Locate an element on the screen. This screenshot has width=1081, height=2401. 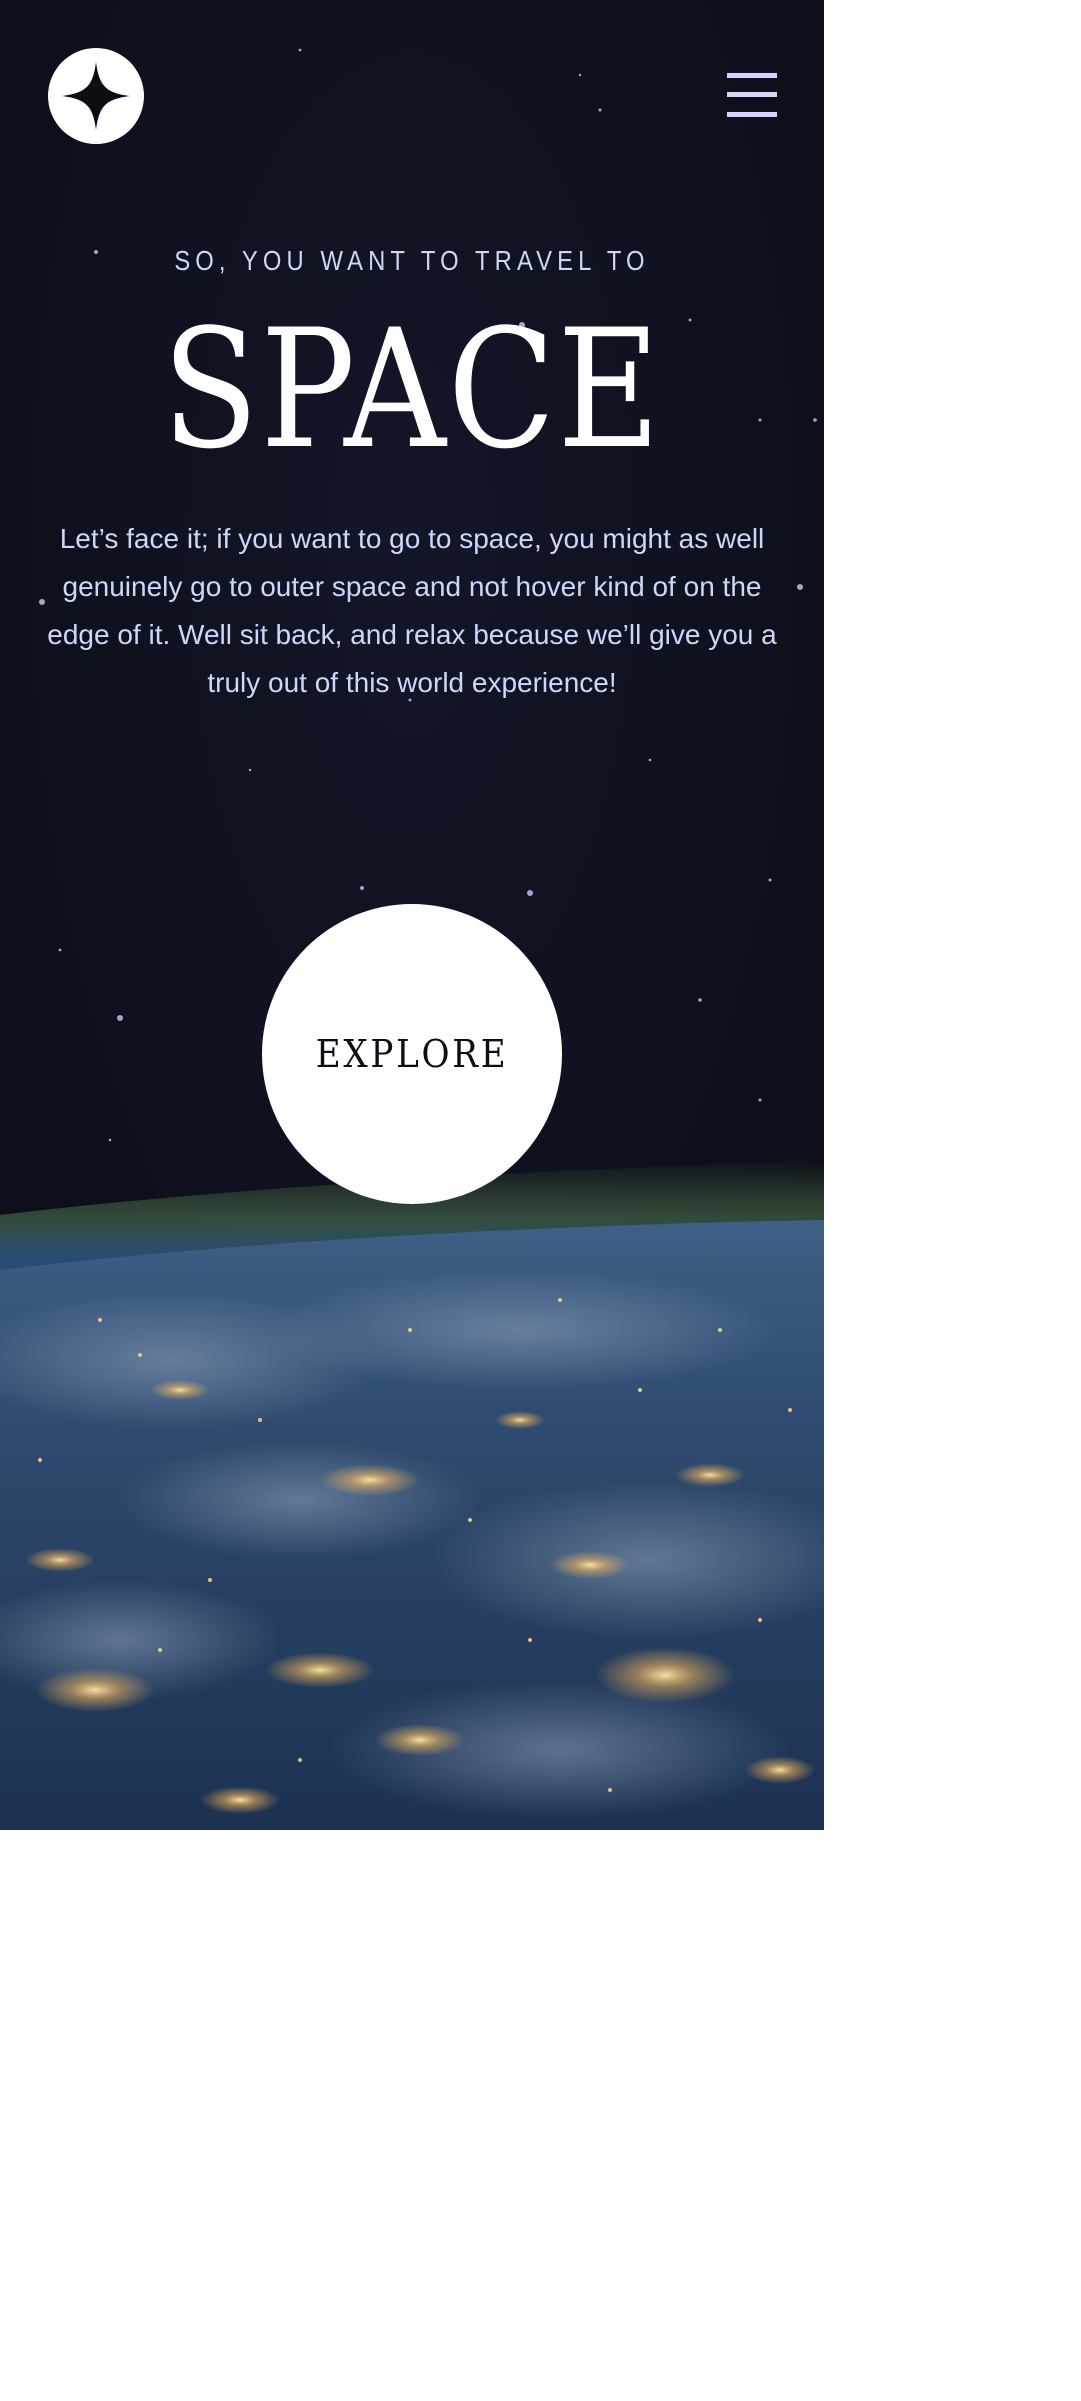
explore-label: EXPLORE is located at coordinates (412, 1054).